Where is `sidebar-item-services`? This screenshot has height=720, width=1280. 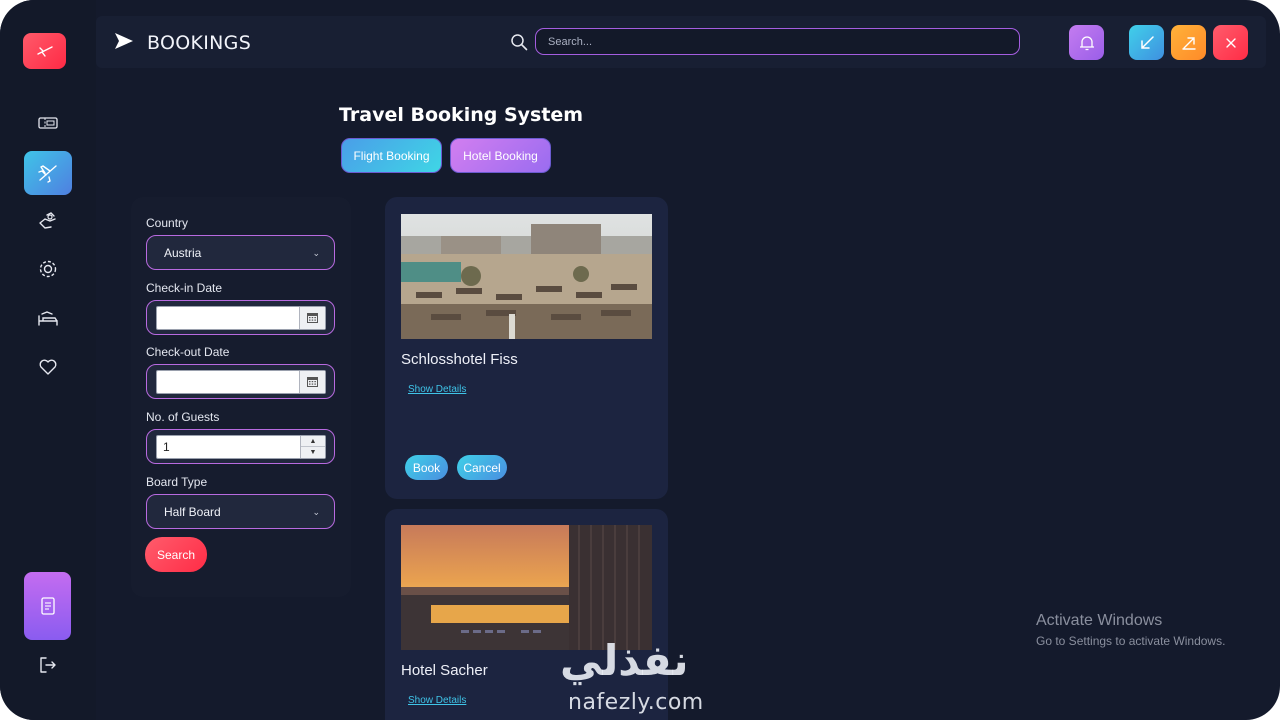
sidebar-item-services is located at coordinates (48, 221).